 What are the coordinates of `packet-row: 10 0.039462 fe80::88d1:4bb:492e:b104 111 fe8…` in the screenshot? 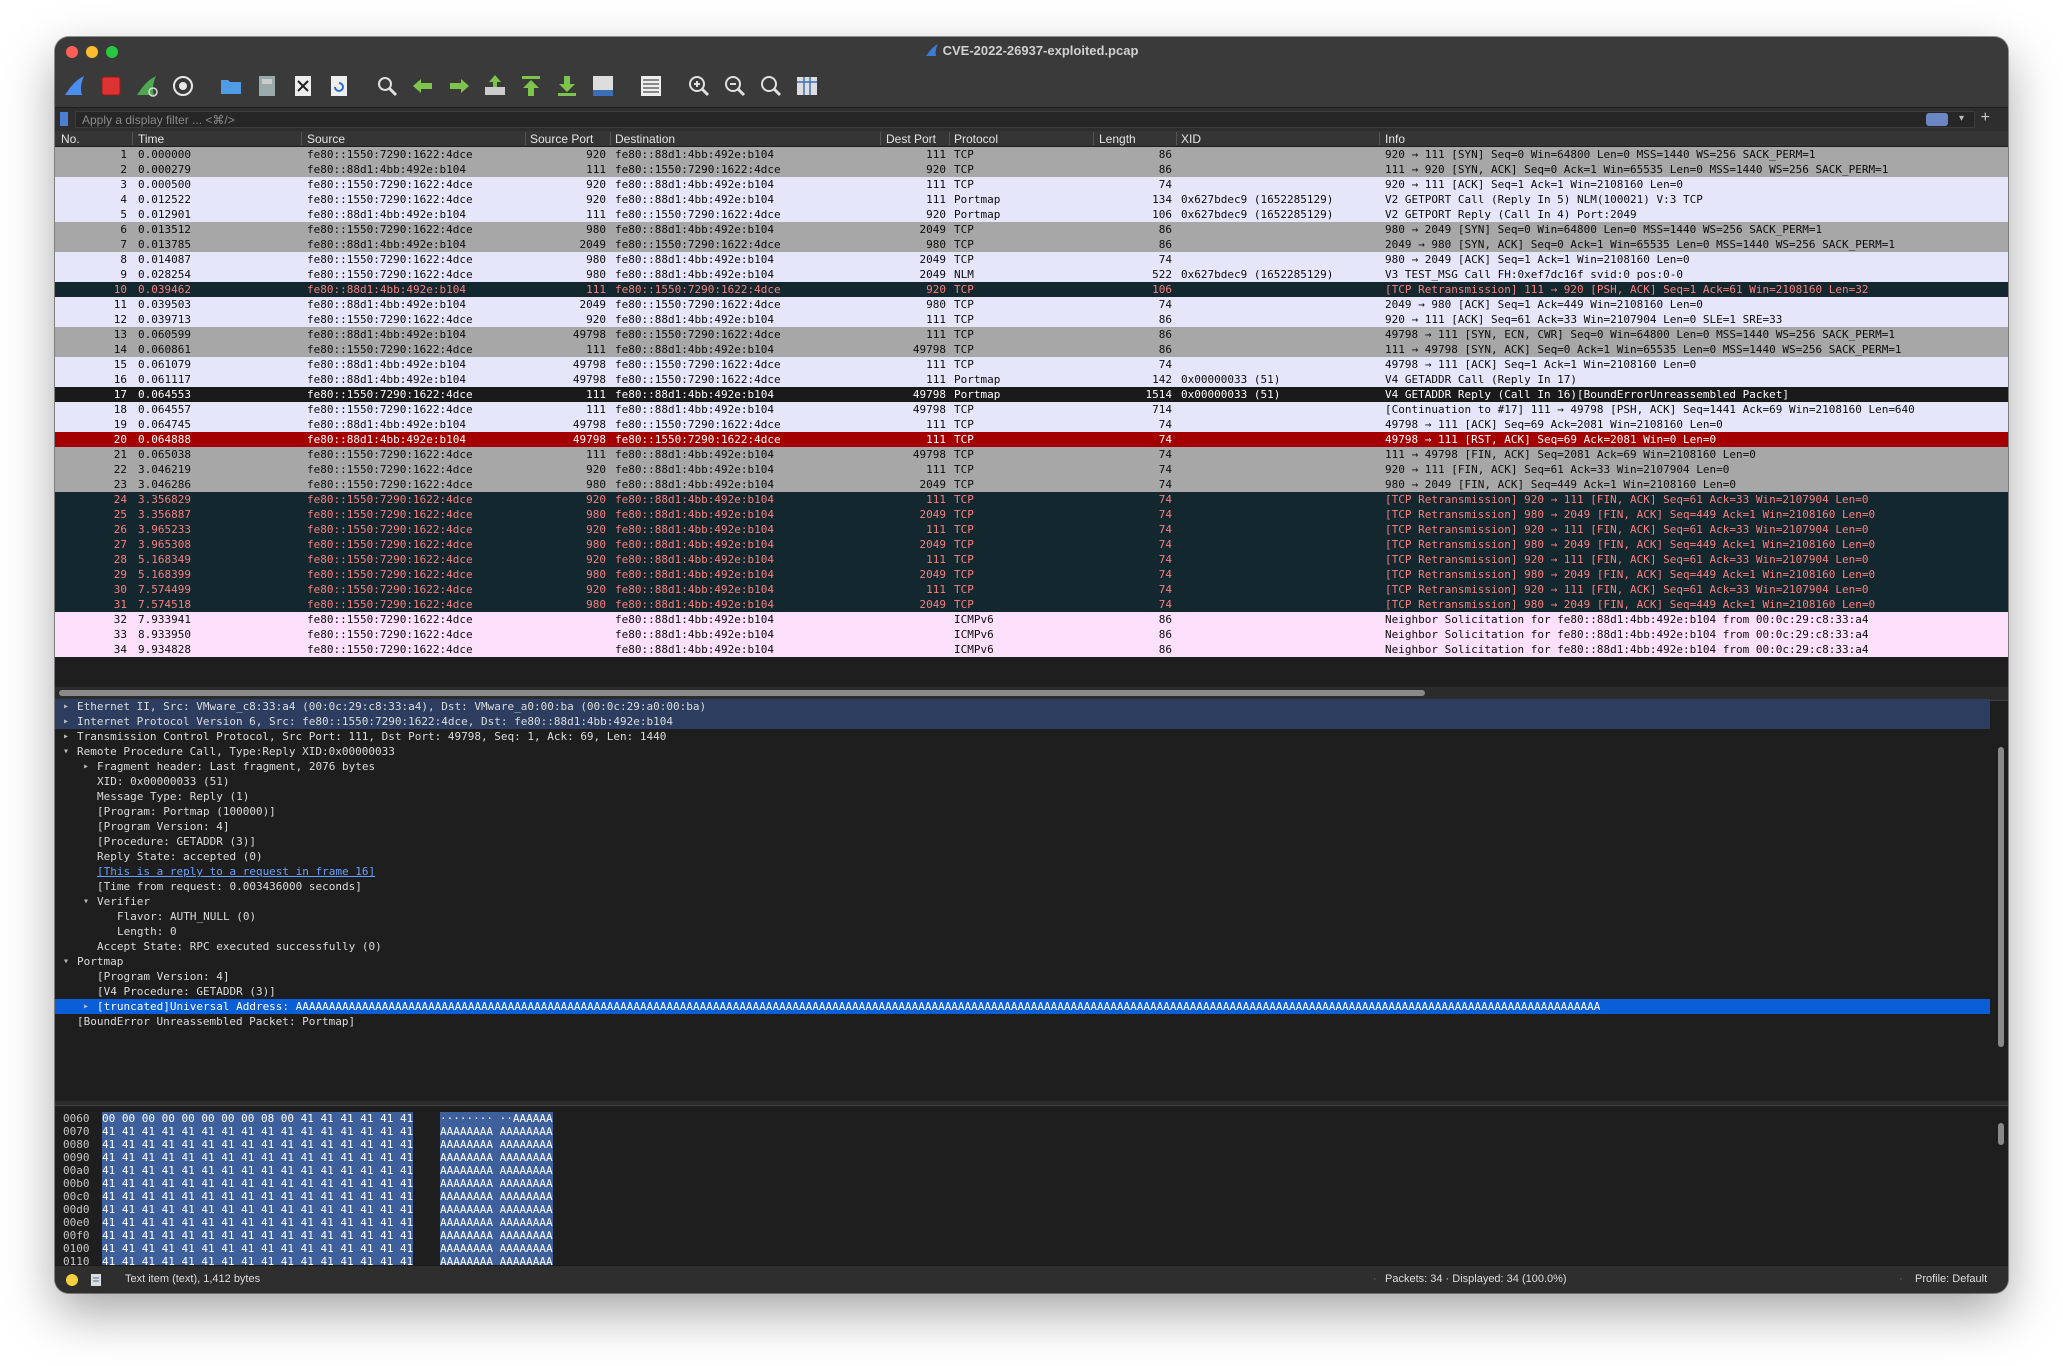 It's located at (1031, 289).